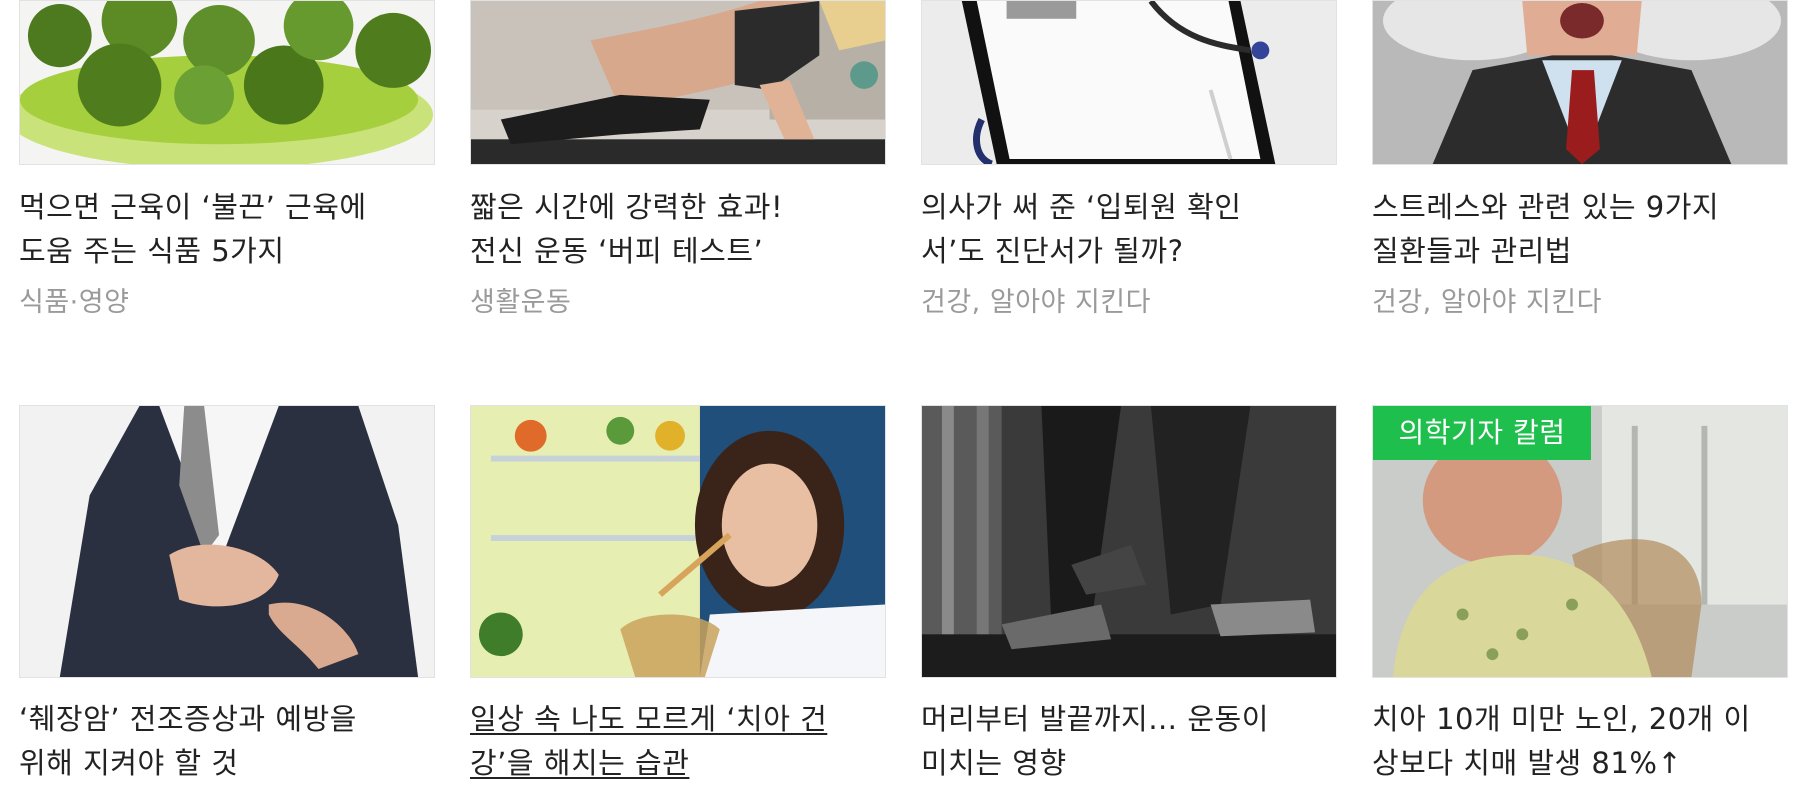  I want to click on article-title: 치아 10개 미만 노인, 20개 이 상보다 치매 발생 81%↑, so click(1582, 741).